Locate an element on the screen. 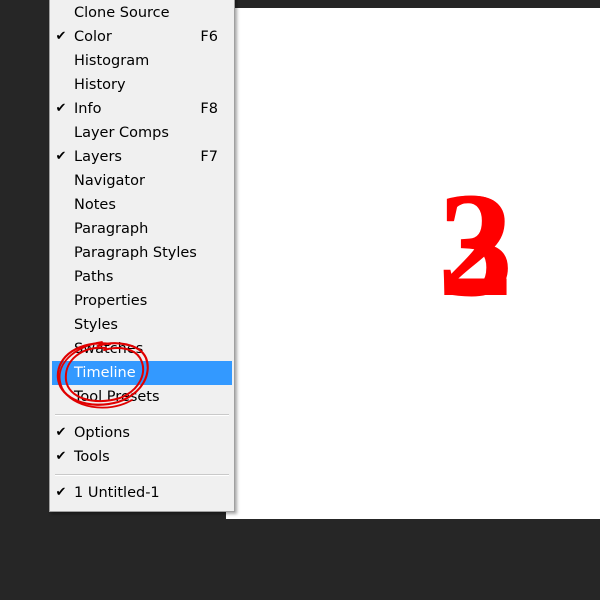 The image size is (600, 600). menu-item-label: Clone Source is located at coordinates (122, 13).